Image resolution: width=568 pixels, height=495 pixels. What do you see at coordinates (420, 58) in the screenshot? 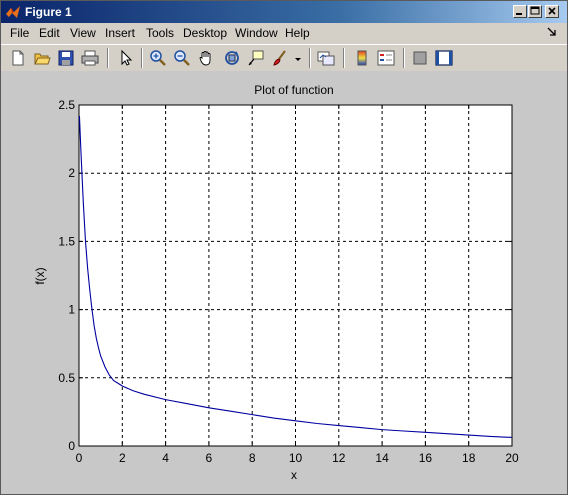
I see `hide-plot-tools-icon` at bounding box center [420, 58].